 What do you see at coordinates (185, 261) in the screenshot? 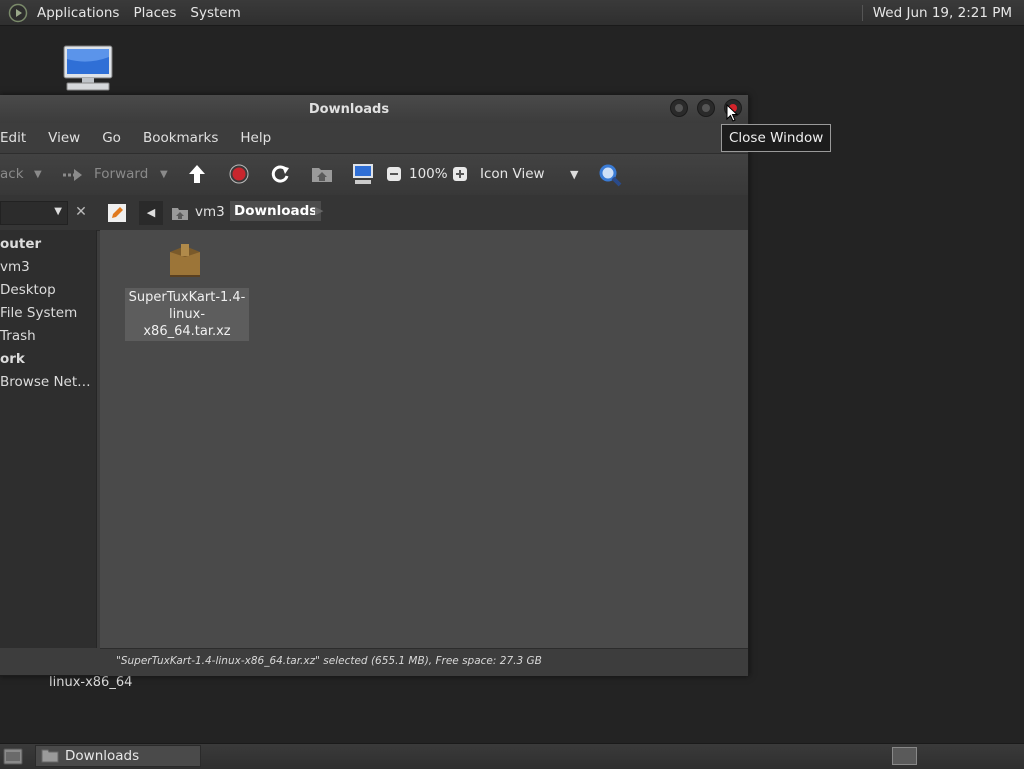
I see `archive-package-icon` at bounding box center [185, 261].